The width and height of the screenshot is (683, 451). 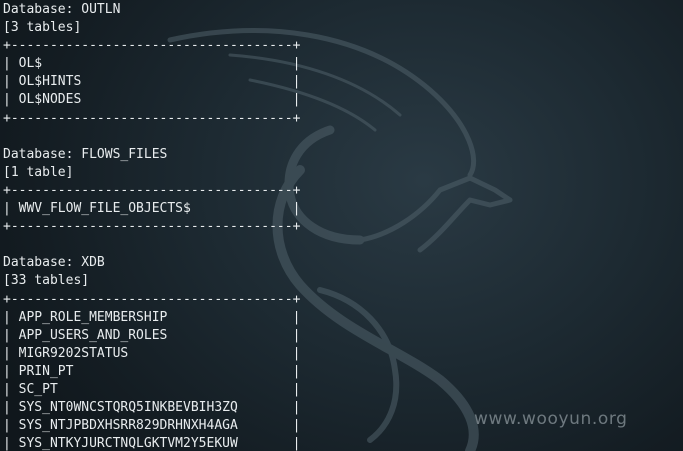 What do you see at coordinates (85, 154) in the screenshot?
I see `terminal-line: Database: FLOWS_FILES` at bounding box center [85, 154].